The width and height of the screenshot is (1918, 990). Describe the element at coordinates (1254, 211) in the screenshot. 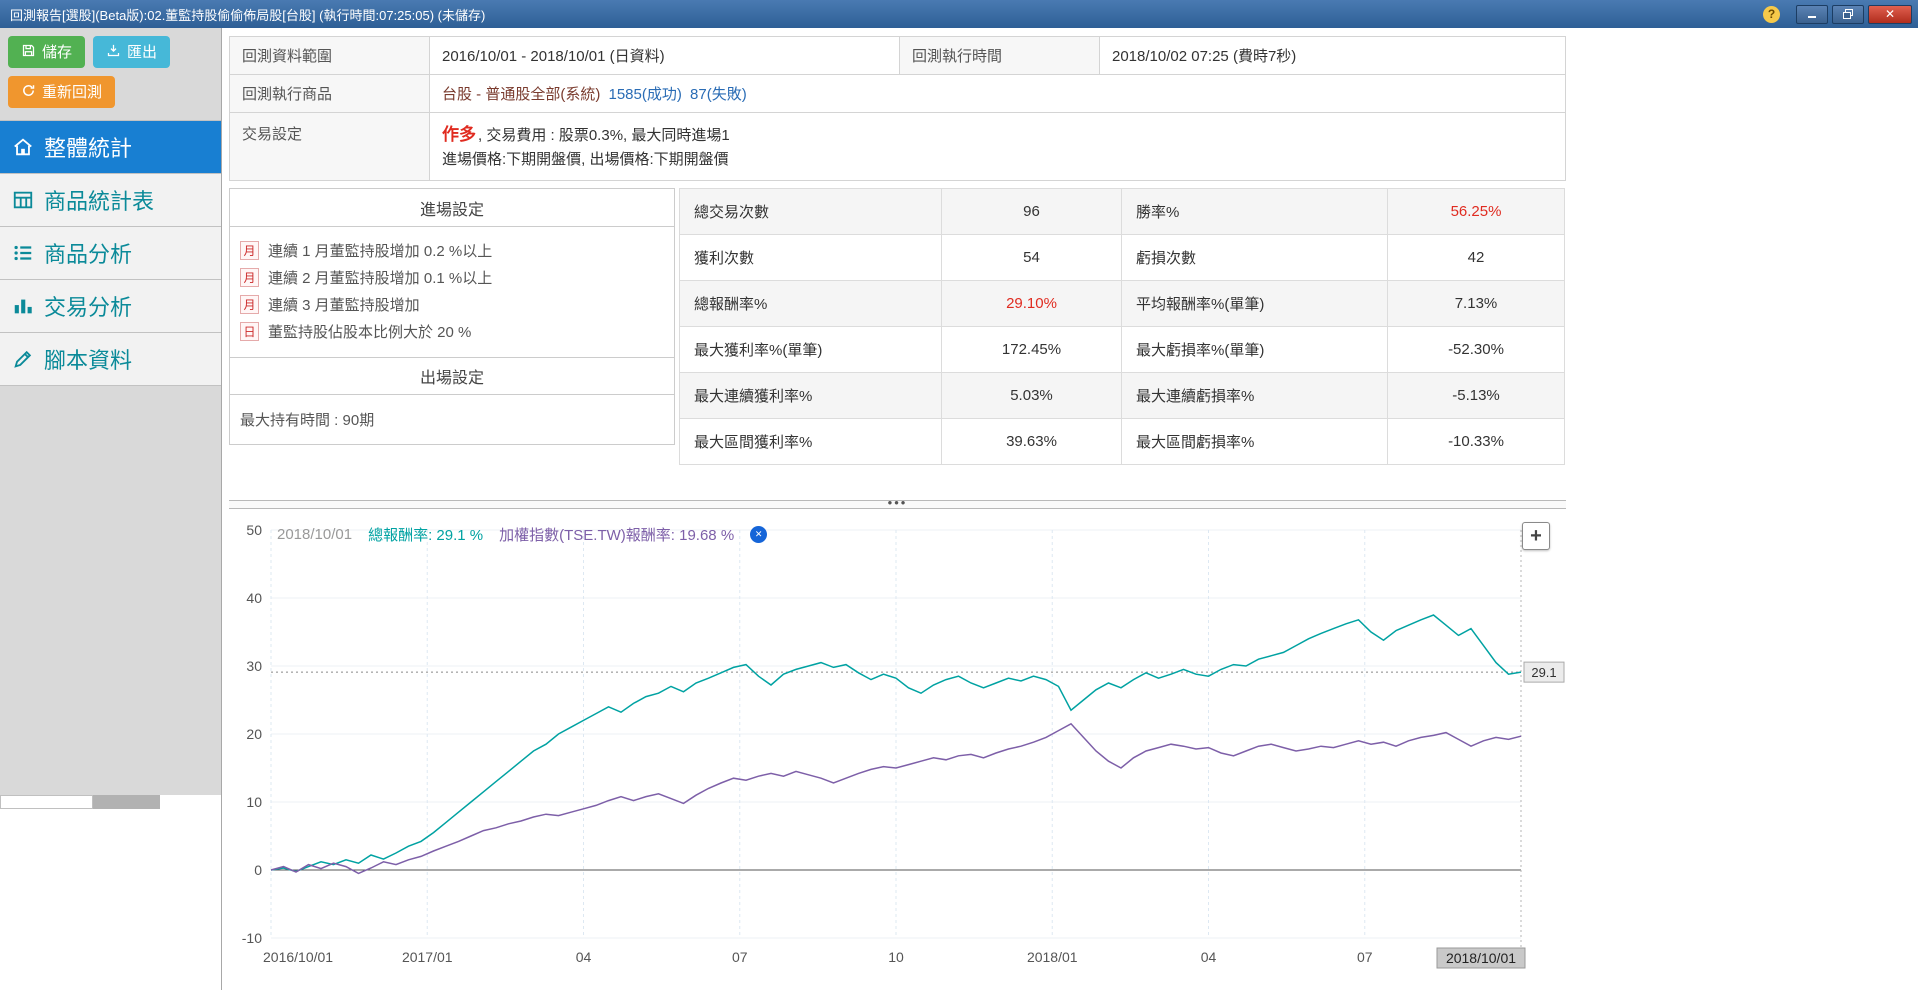

I see `stat-label: 勝率%` at that location.